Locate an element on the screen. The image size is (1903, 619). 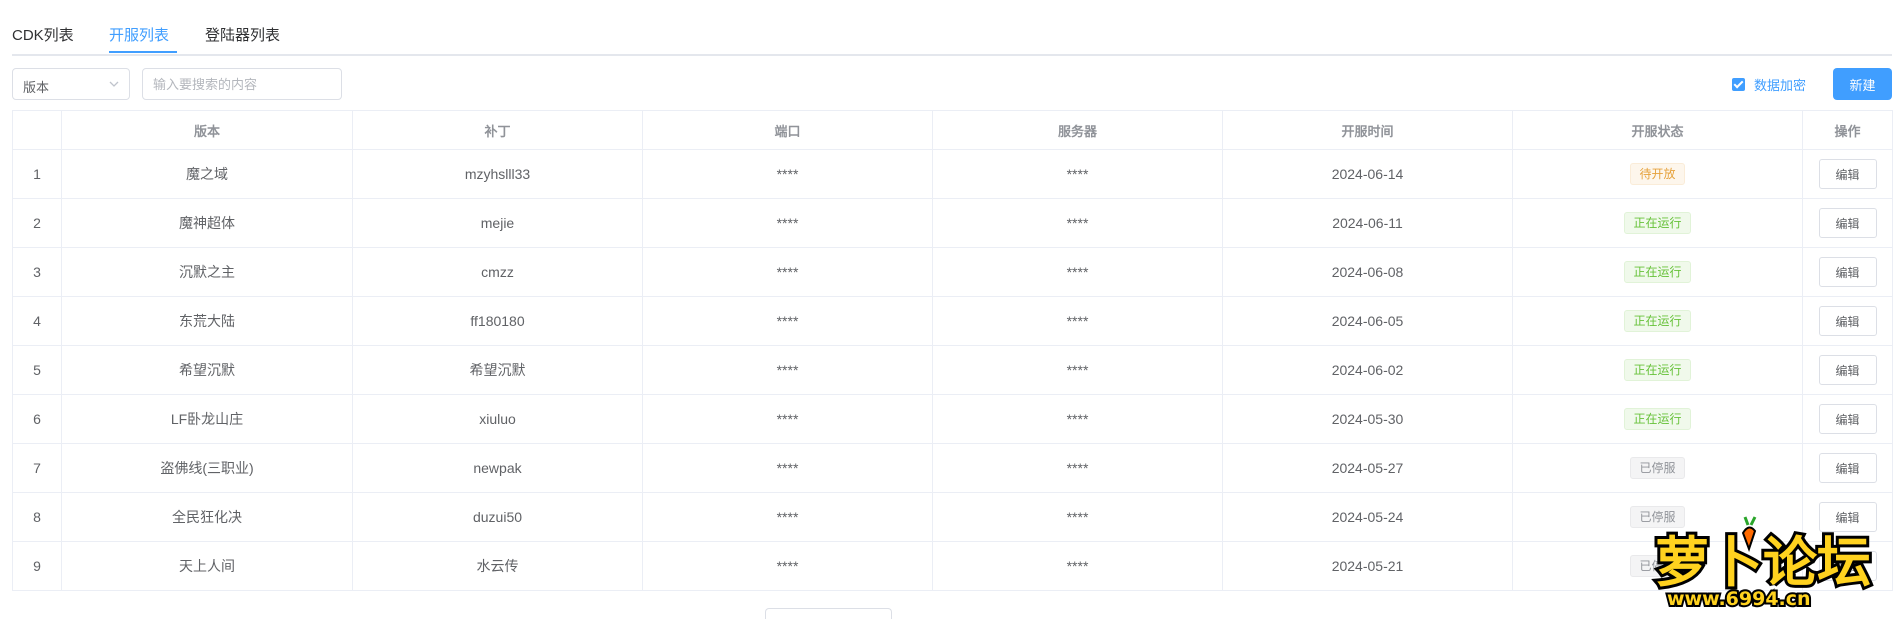
encrypt-label: 数据加密 is located at coordinates (1780, 85).